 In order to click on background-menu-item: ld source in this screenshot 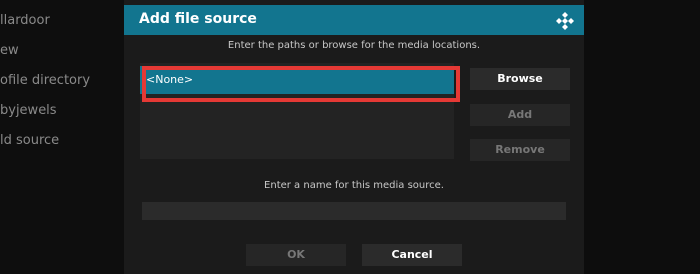, I will do `click(30, 140)`.